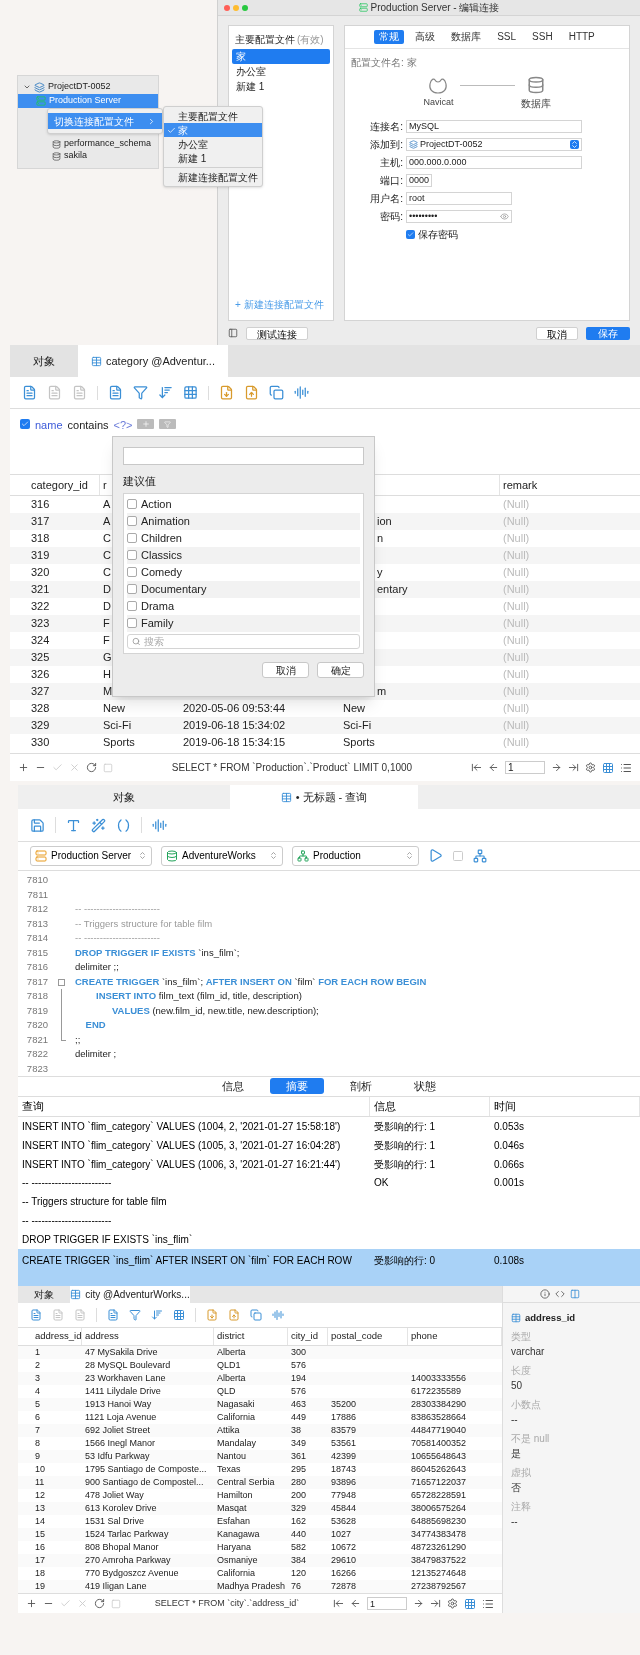 The image size is (640, 1655). I want to click on profile-item: 新建 1, so click(281, 86).